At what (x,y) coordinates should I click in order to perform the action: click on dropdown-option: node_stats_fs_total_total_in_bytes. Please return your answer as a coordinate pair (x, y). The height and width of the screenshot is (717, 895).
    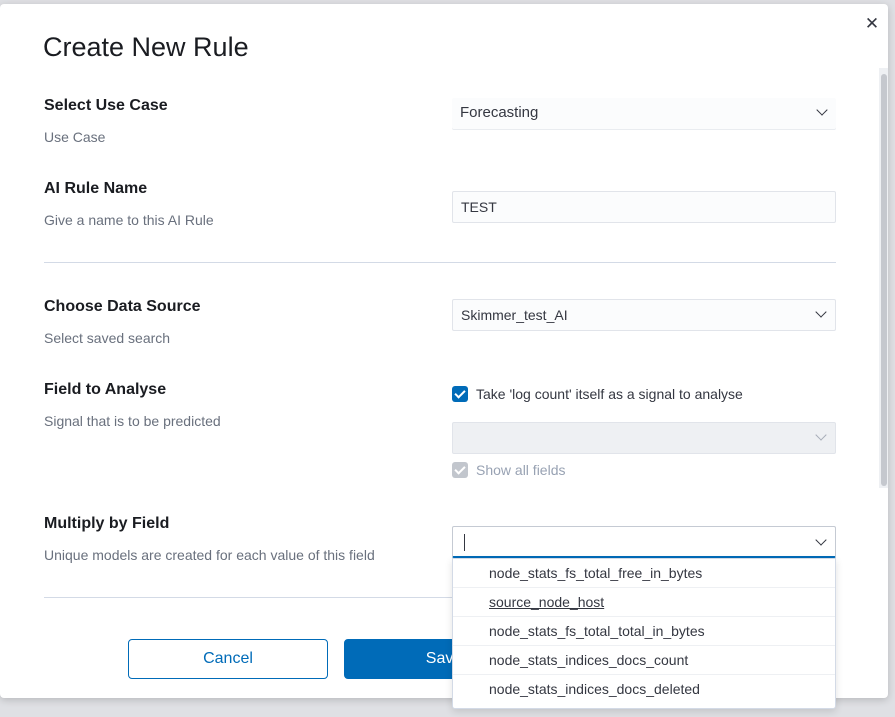
    Looking at the image, I should click on (644, 631).